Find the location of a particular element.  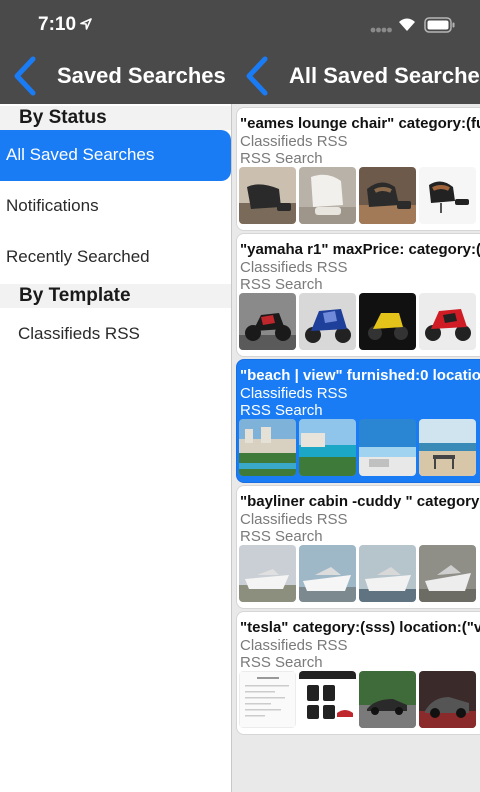

sidebar-item-all-saved-searches: All Saved Searches is located at coordinates (115, 155).